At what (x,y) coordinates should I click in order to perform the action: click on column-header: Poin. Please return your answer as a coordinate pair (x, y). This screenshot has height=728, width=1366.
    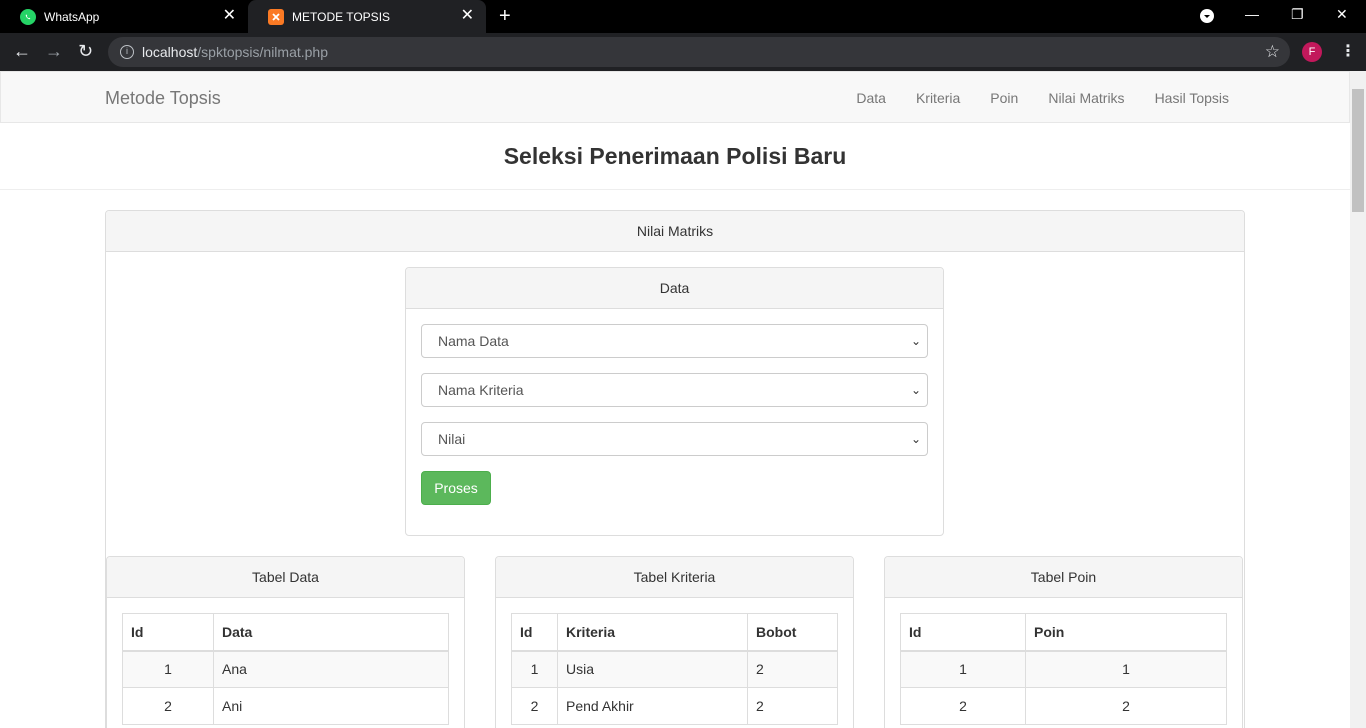
    Looking at the image, I should click on (1126, 632).